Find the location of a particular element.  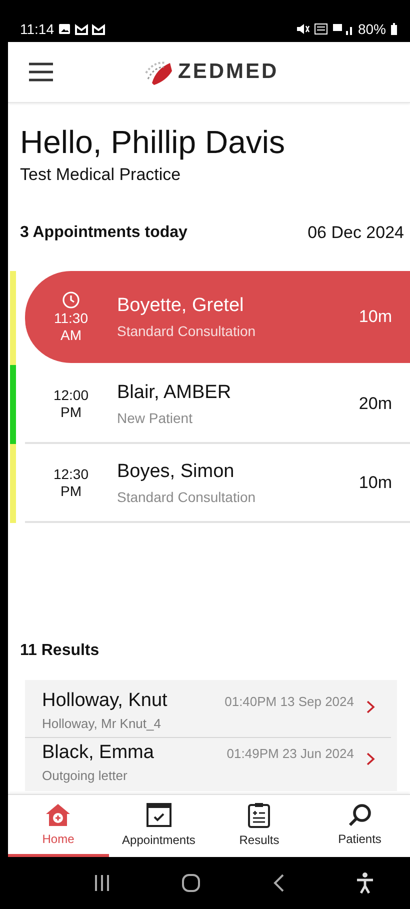

battery-icon is located at coordinates (394, 29).